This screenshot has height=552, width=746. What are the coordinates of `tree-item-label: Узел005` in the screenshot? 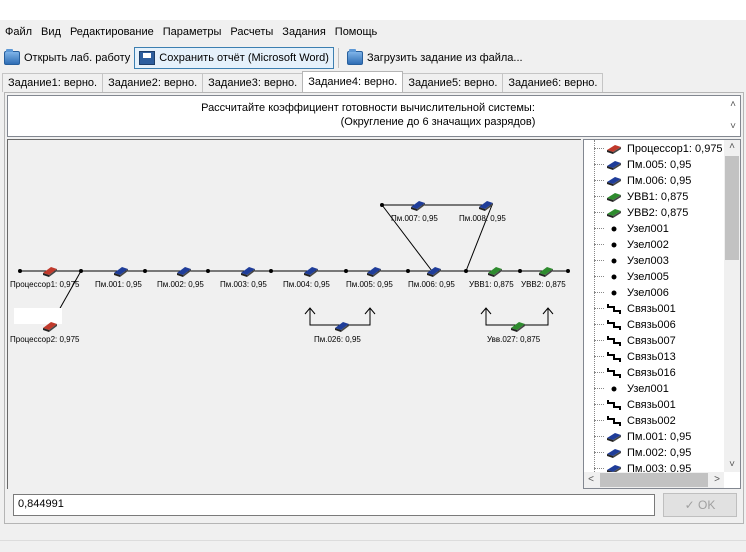 It's located at (648, 277).